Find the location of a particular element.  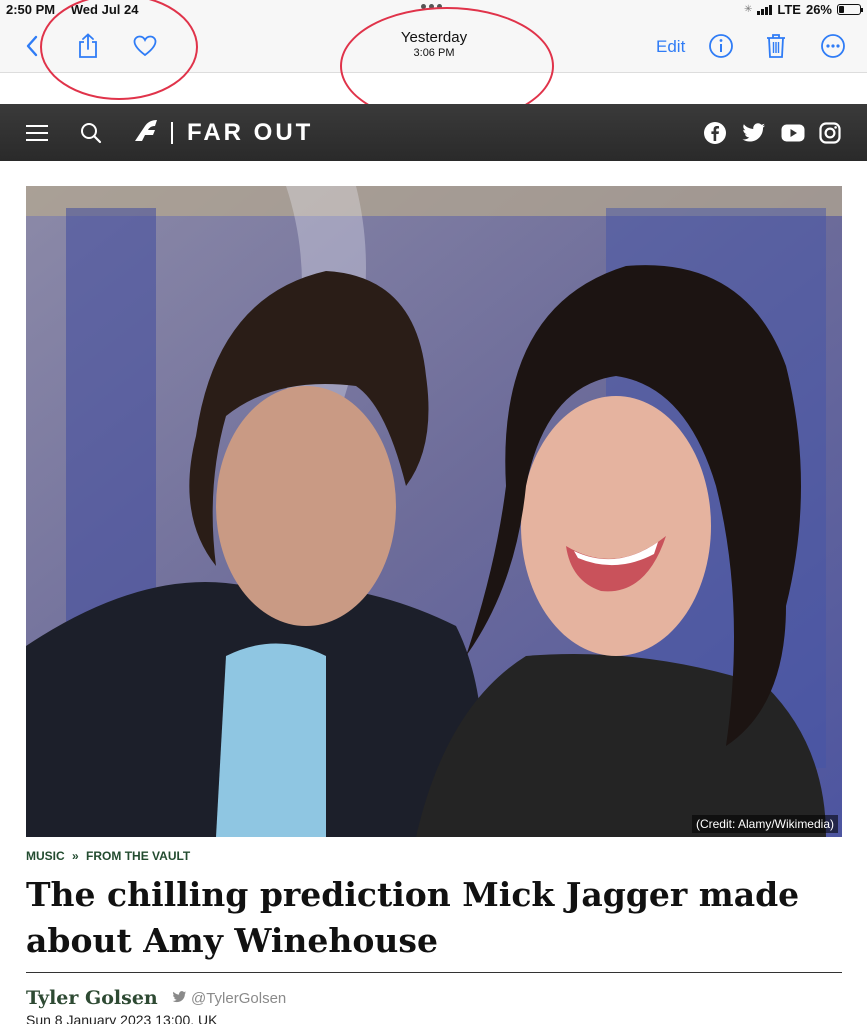

battery-icon is located at coordinates (850, 9).